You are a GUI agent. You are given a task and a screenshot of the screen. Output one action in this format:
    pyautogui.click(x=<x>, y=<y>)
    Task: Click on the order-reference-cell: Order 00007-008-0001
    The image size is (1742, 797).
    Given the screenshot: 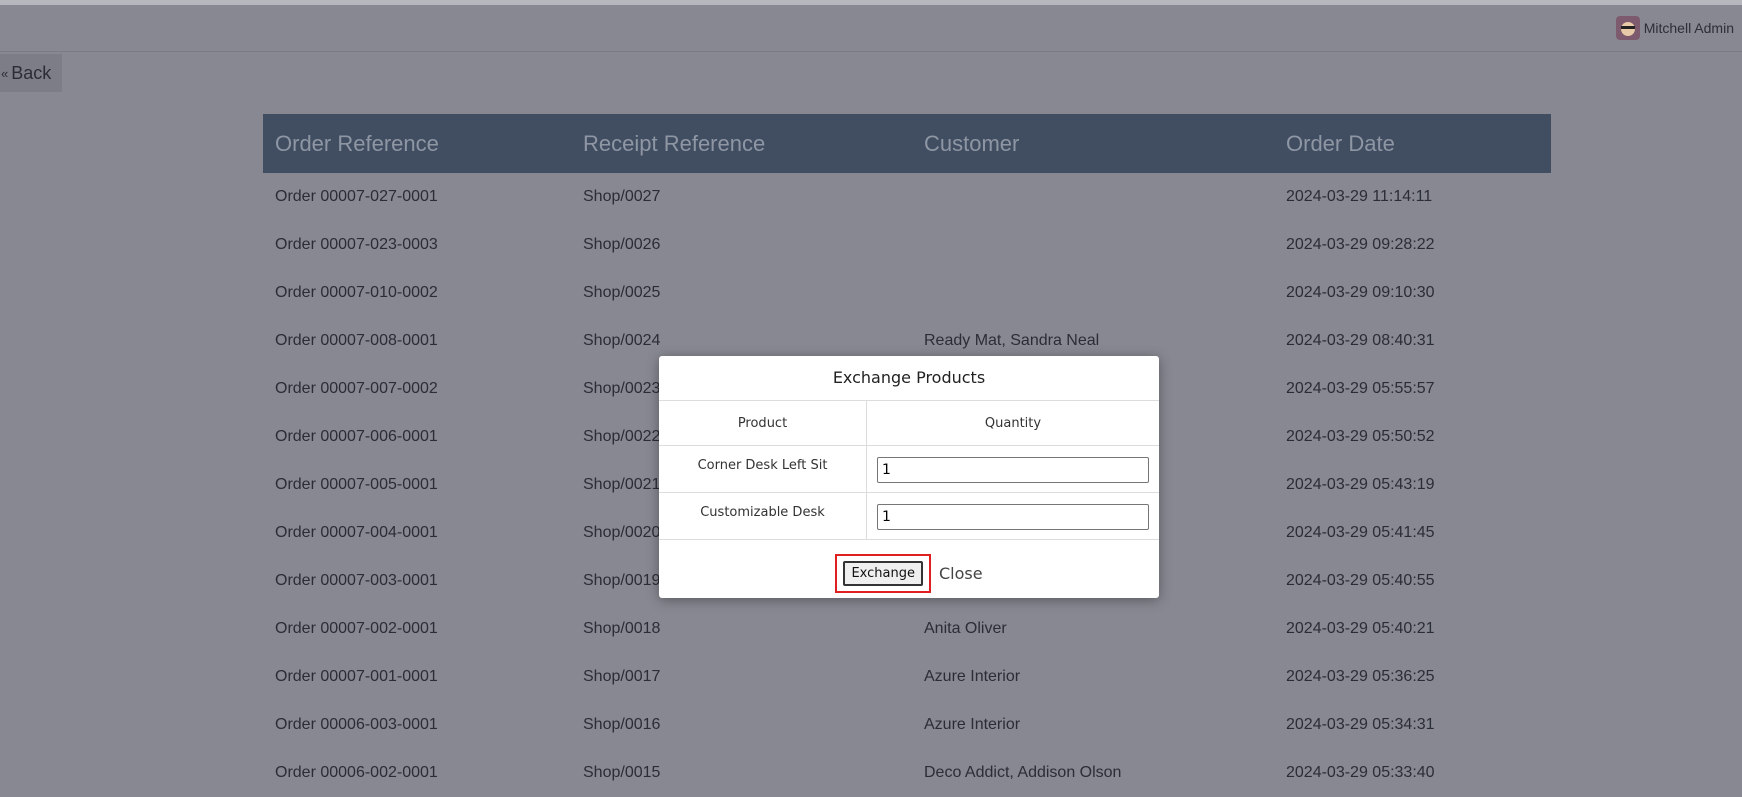 What is the action you would take?
    pyautogui.click(x=356, y=340)
    